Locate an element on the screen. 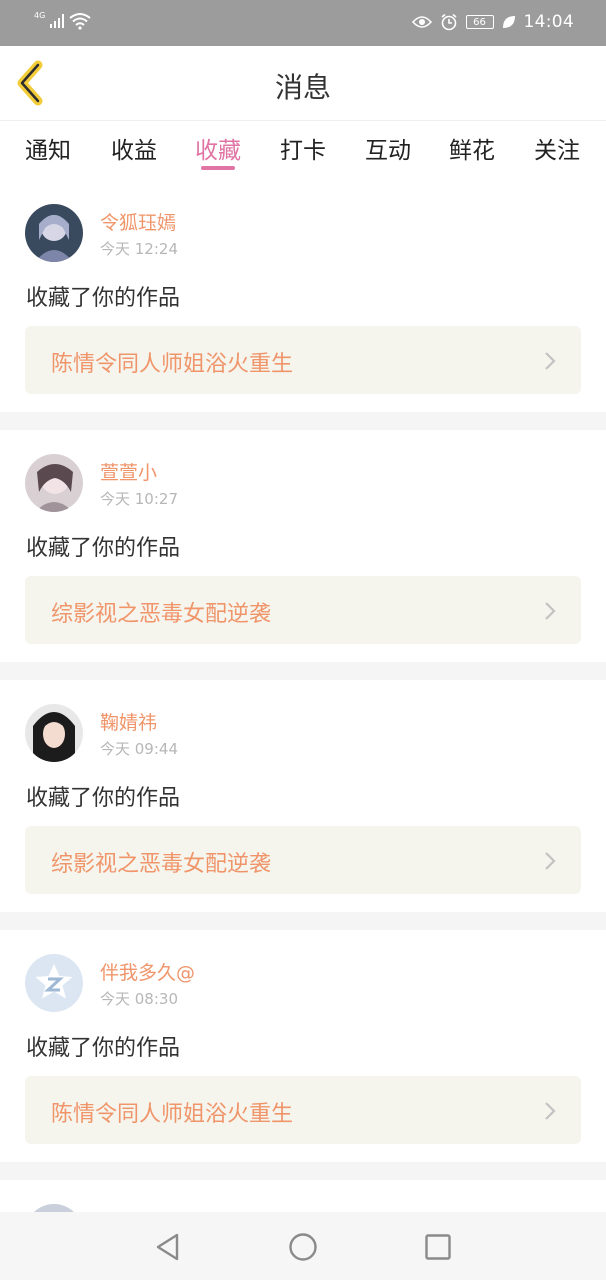 The width and height of the screenshot is (606, 1280). signal-icon is located at coordinates (57, 21).